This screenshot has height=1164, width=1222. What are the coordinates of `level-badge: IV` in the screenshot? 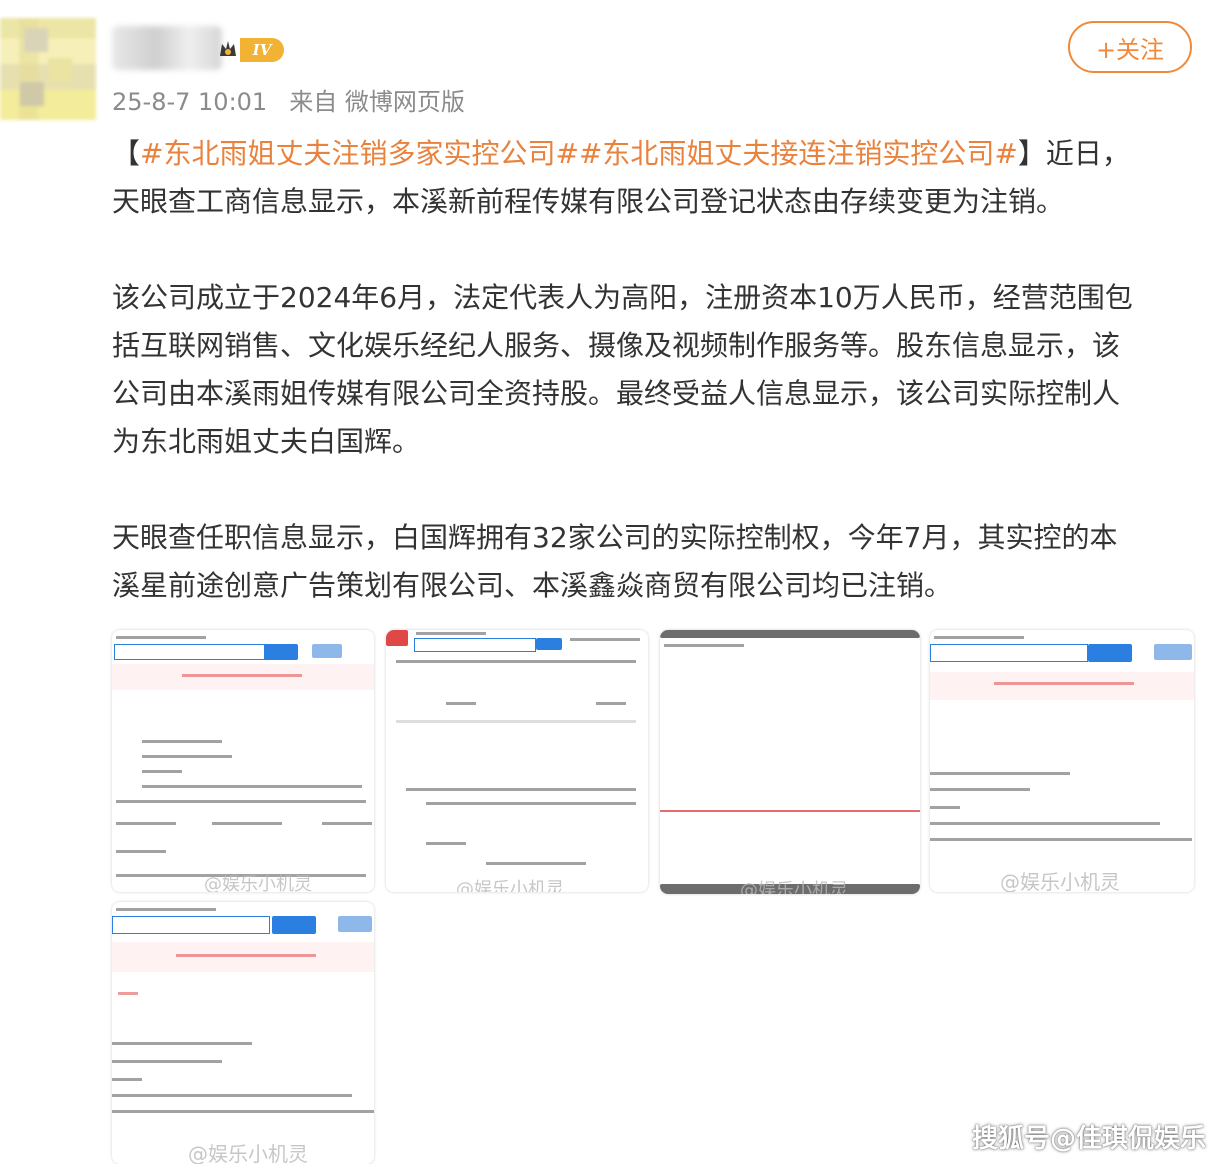 It's located at (262, 50).